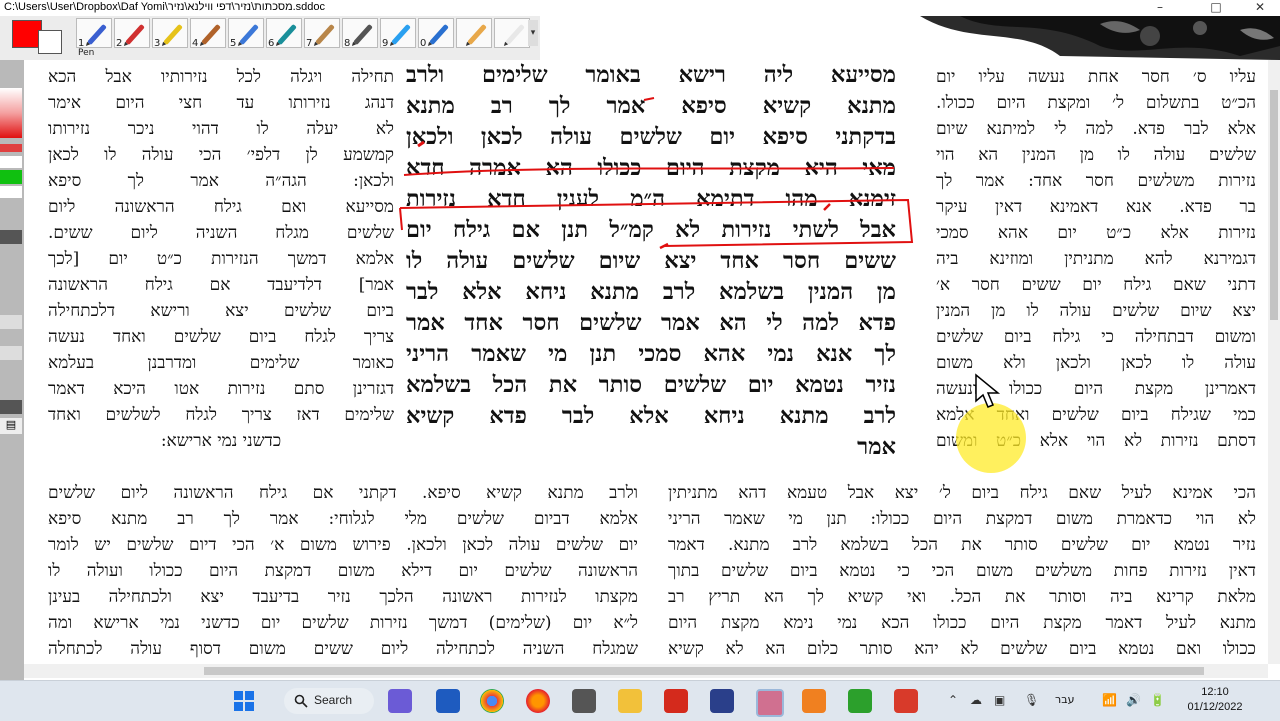  I want to click on tool-number: 4, so click(195, 43).